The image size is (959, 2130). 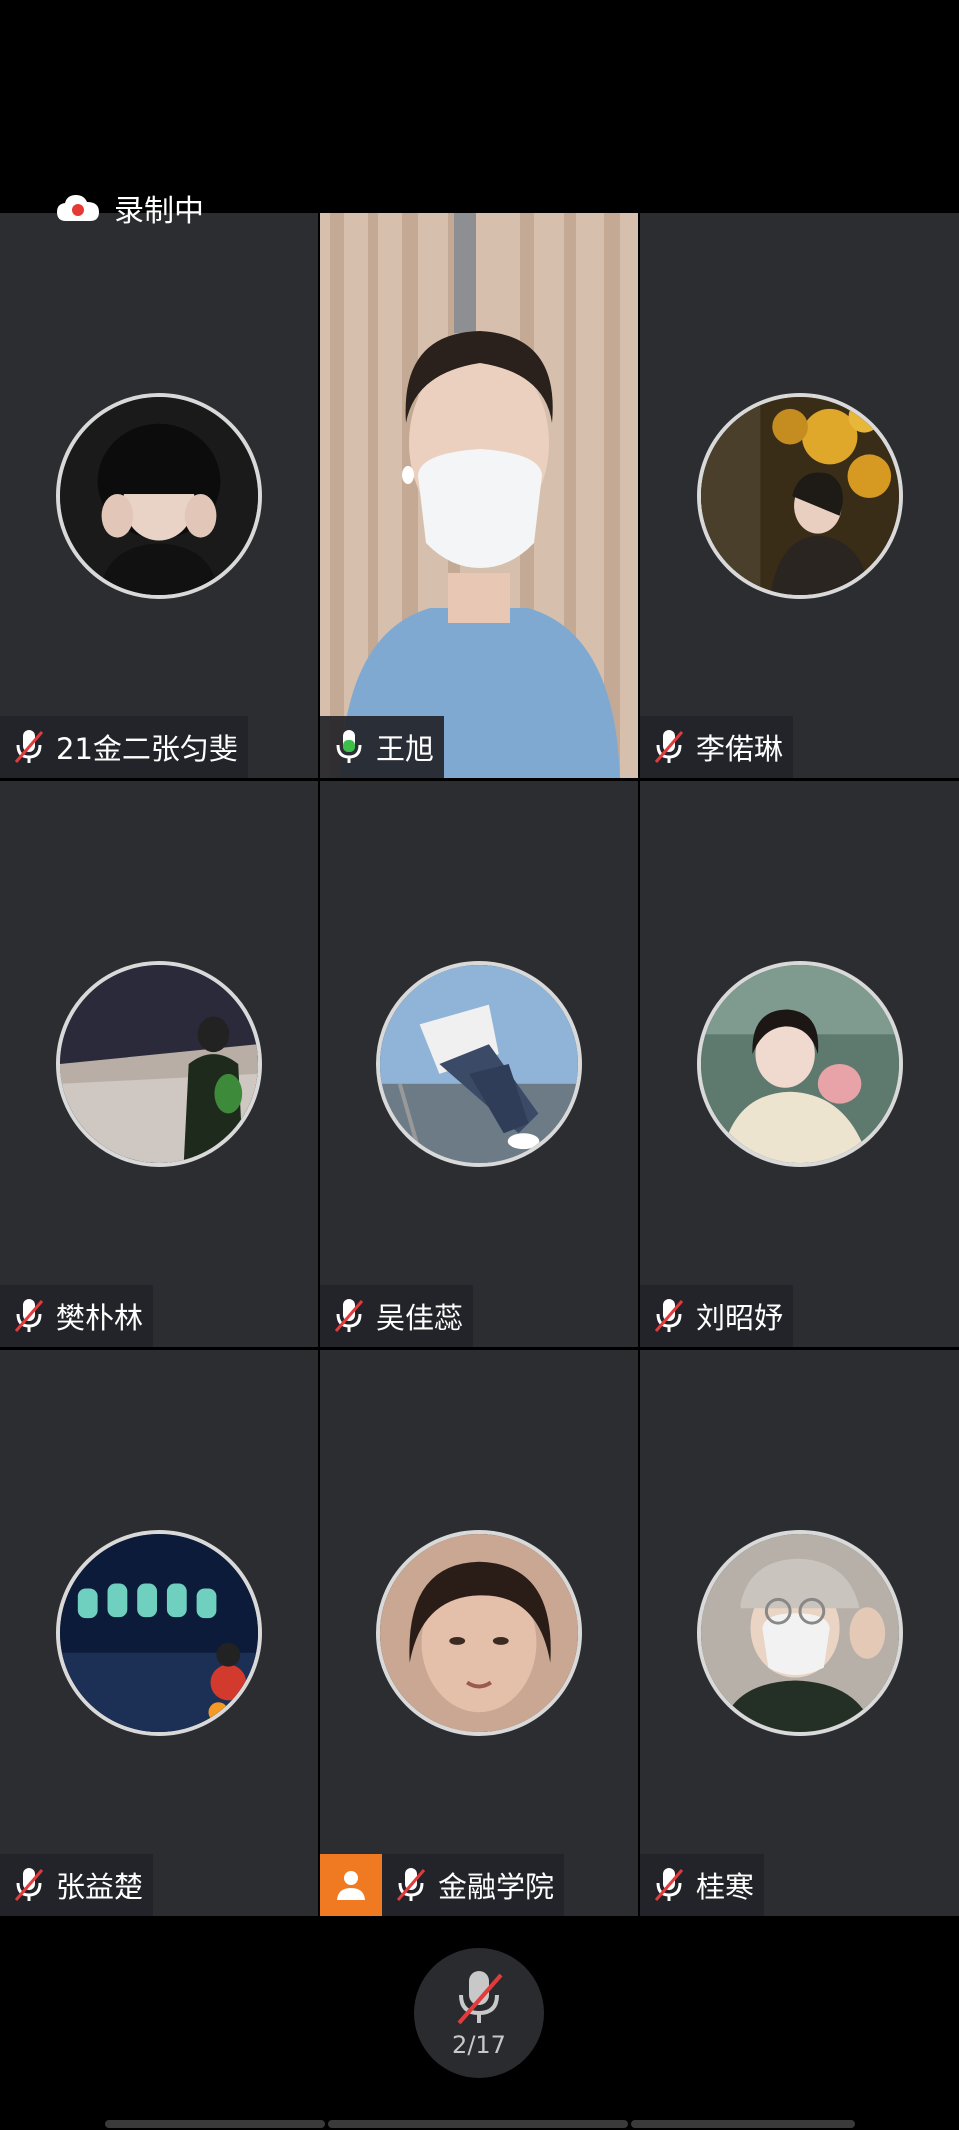 I want to click on participant-tile: 吴佳蕊, so click(x=479, y=1064).